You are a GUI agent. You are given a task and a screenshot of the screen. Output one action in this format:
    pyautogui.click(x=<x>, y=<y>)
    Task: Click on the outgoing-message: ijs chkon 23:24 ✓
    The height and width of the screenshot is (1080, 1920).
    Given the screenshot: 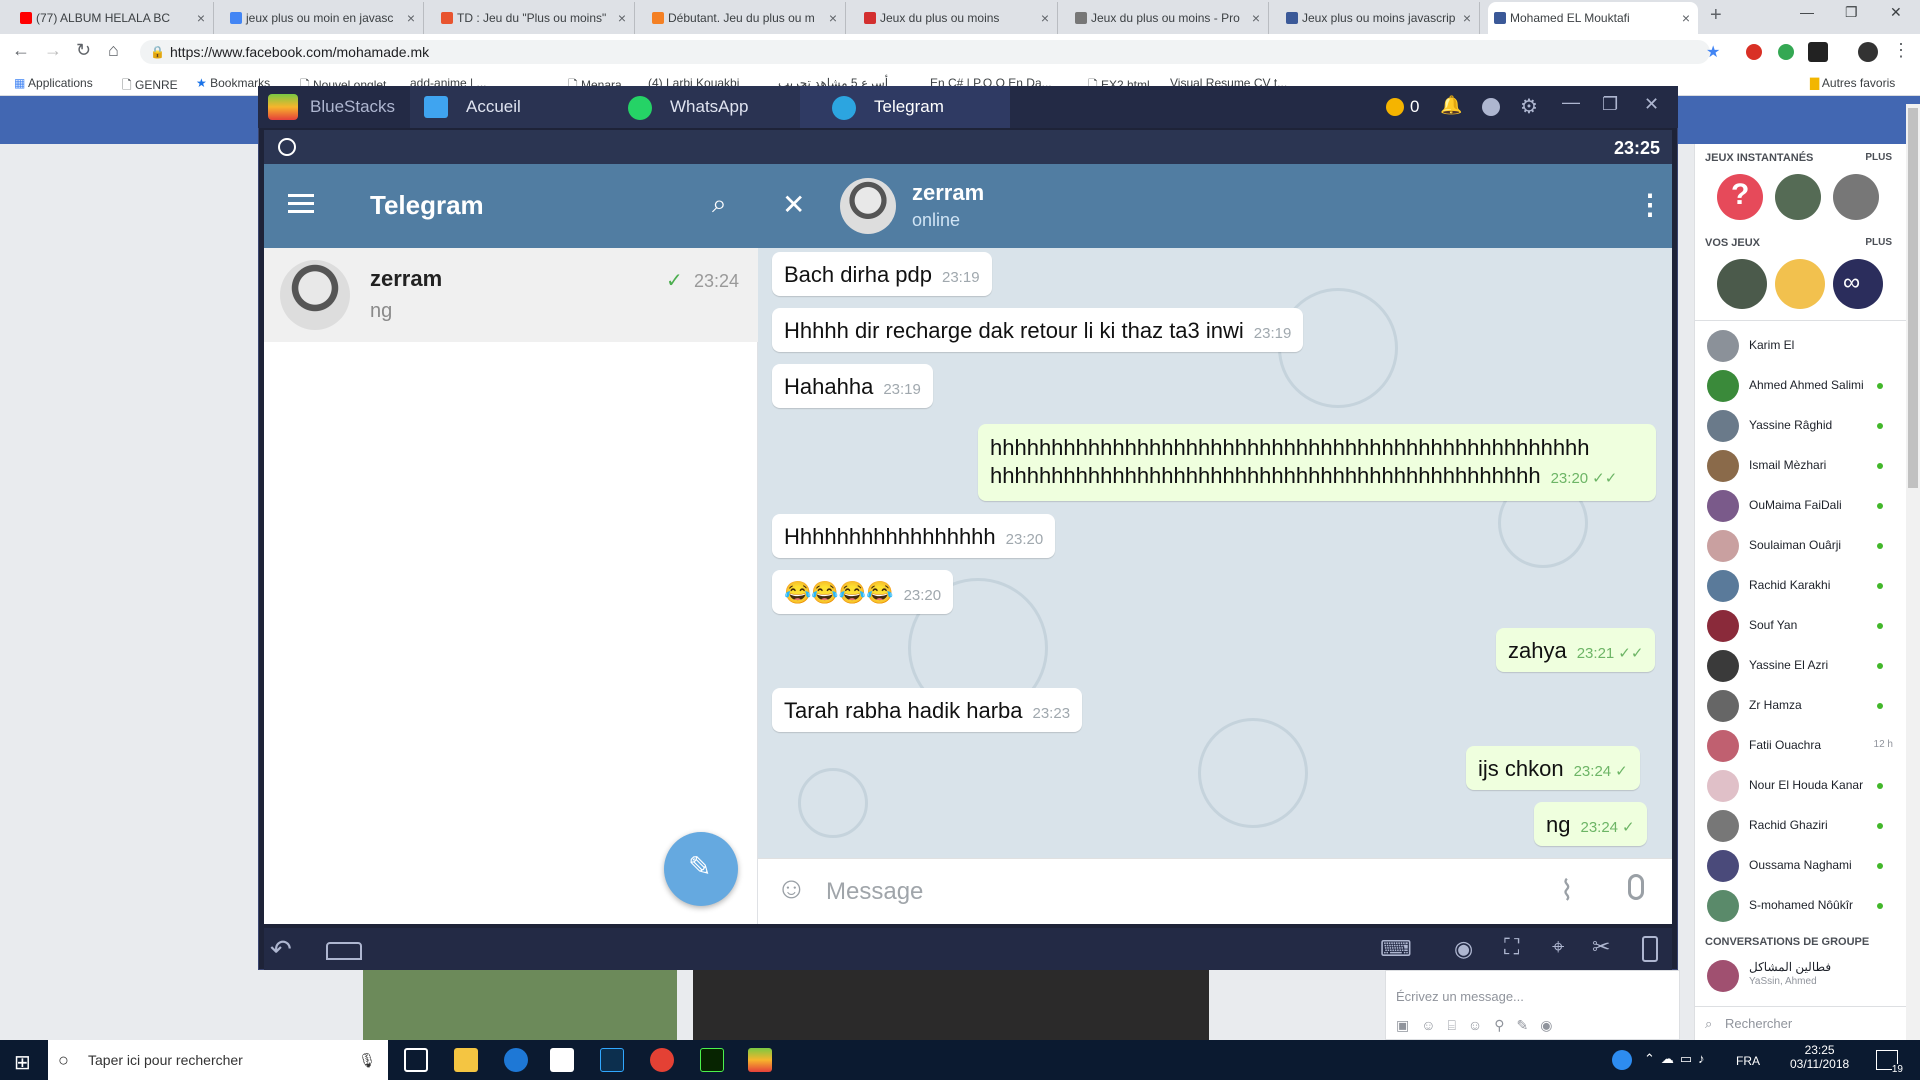 What is the action you would take?
    pyautogui.click(x=1553, y=768)
    